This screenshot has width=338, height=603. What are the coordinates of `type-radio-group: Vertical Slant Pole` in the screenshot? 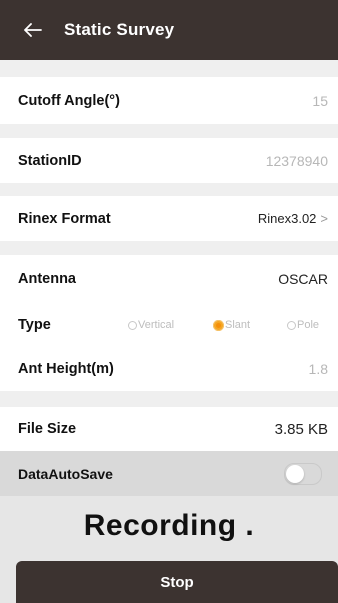 It's located at (169, 325).